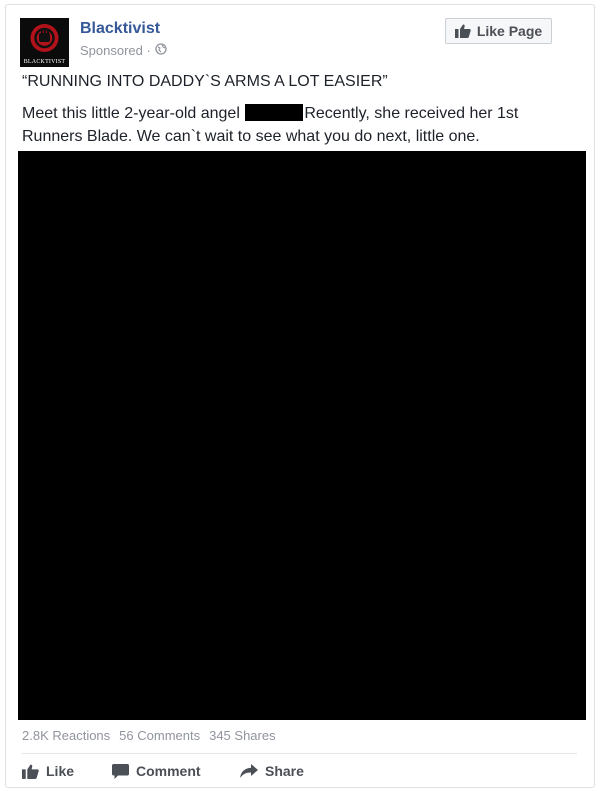 The width and height of the screenshot is (604, 800). I want to click on sponsored-label: Sponsored ·, so click(115, 50).